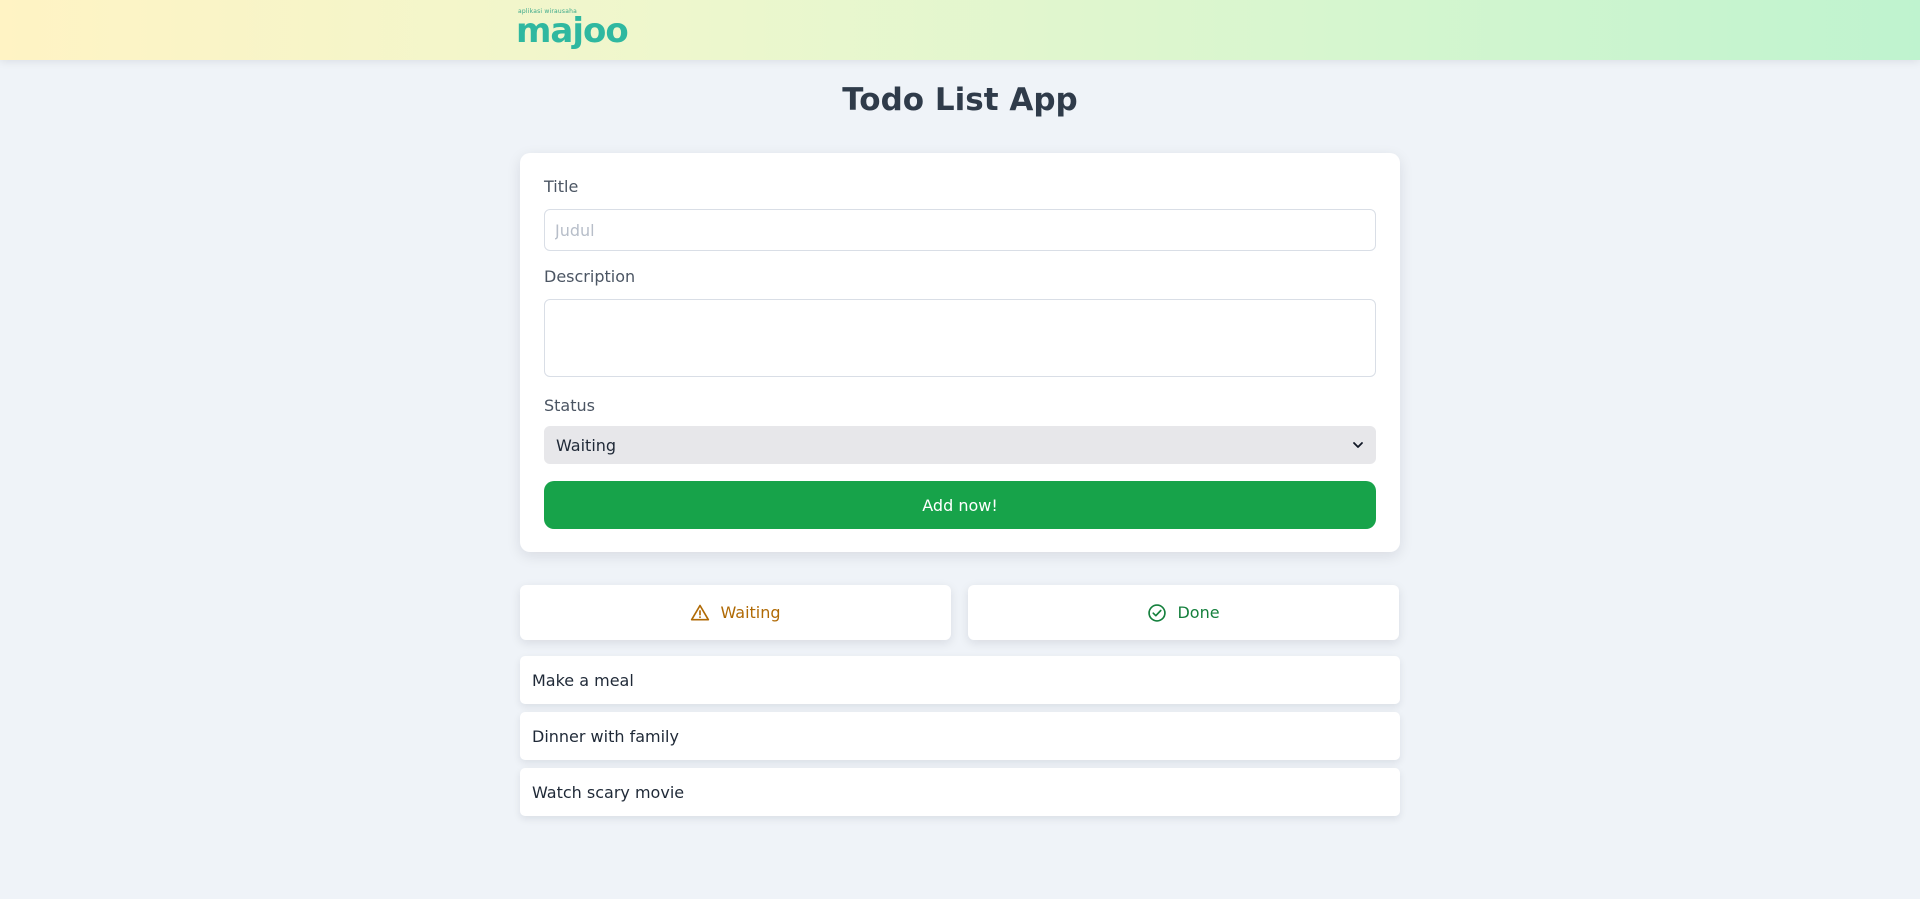 The height and width of the screenshot is (899, 1920). What do you see at coordinates (960, 792) in the screenshot?
I see `todo-item: Watch scary movie` at bounding box center [960, 792].